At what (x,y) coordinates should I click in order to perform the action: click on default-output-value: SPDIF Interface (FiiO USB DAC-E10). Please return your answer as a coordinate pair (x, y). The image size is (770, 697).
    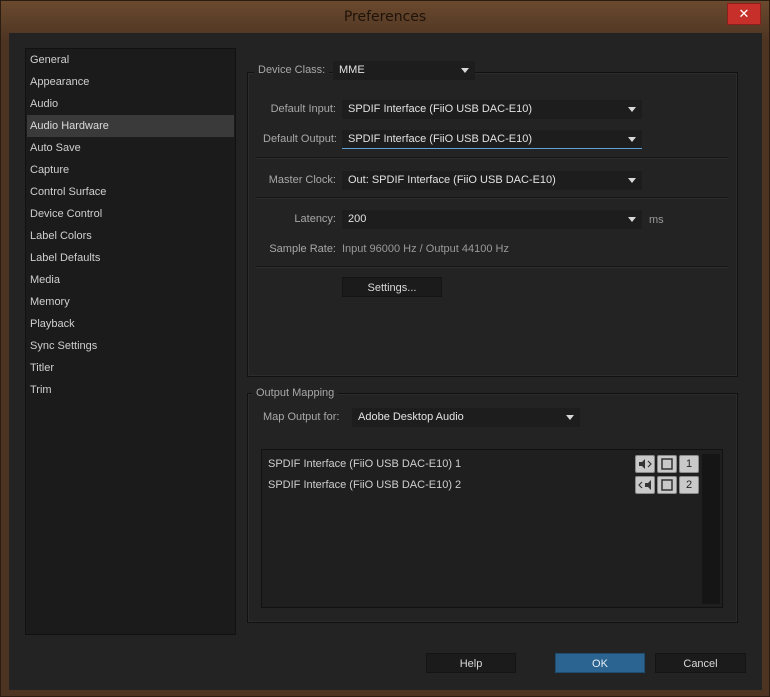
    Looking at the image, I should click on (440, 139).